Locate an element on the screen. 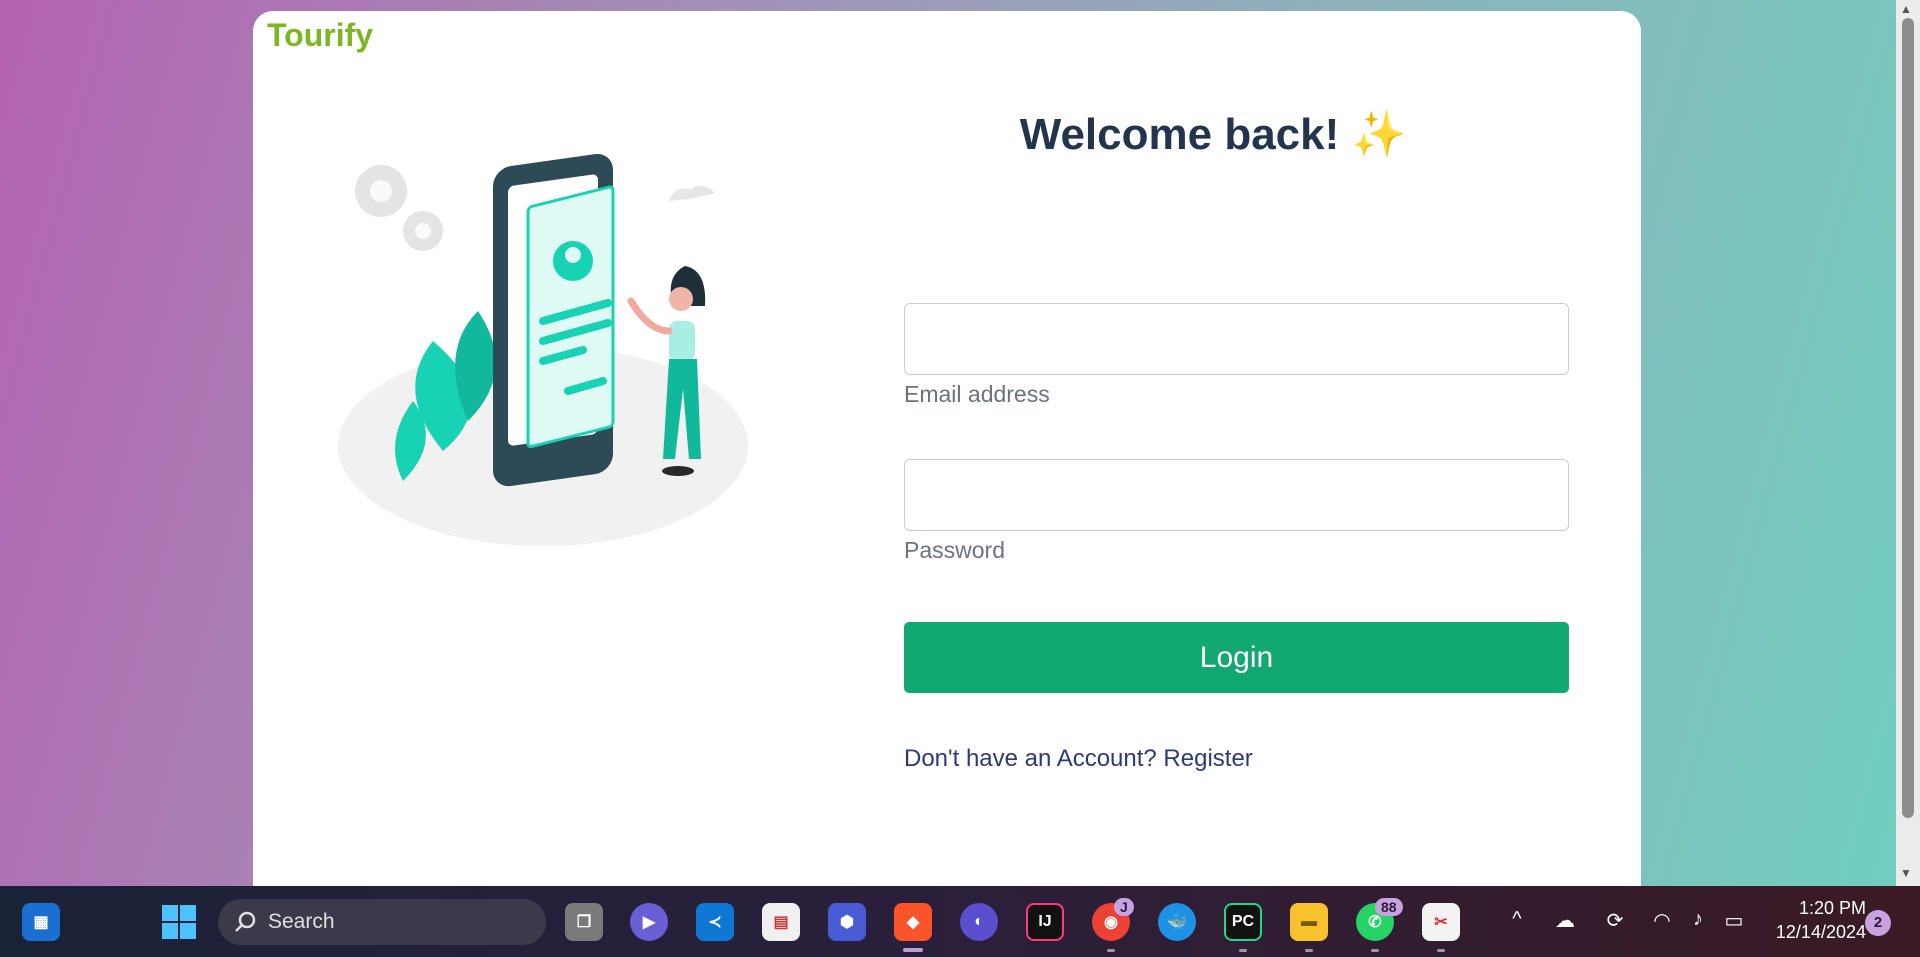 The image size is (1920, 957). password-label: Password is located at coordinates (954, 550).